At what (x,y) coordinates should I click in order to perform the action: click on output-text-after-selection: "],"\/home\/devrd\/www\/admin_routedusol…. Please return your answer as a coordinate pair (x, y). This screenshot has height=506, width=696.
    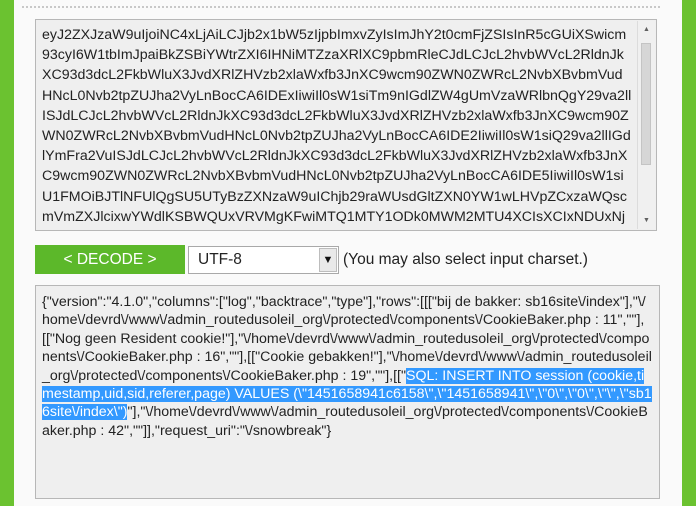
    Looking at the image, I should click on (345, 421).